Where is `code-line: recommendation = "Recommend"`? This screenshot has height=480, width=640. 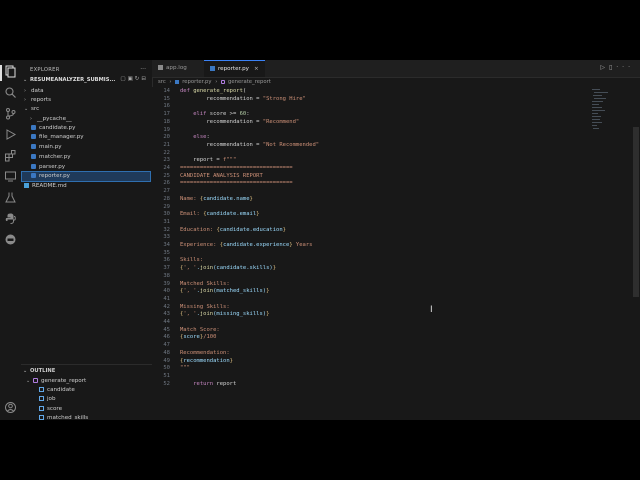
code-line: recommendation = "Recommend" is located at coordinates (239, 122).